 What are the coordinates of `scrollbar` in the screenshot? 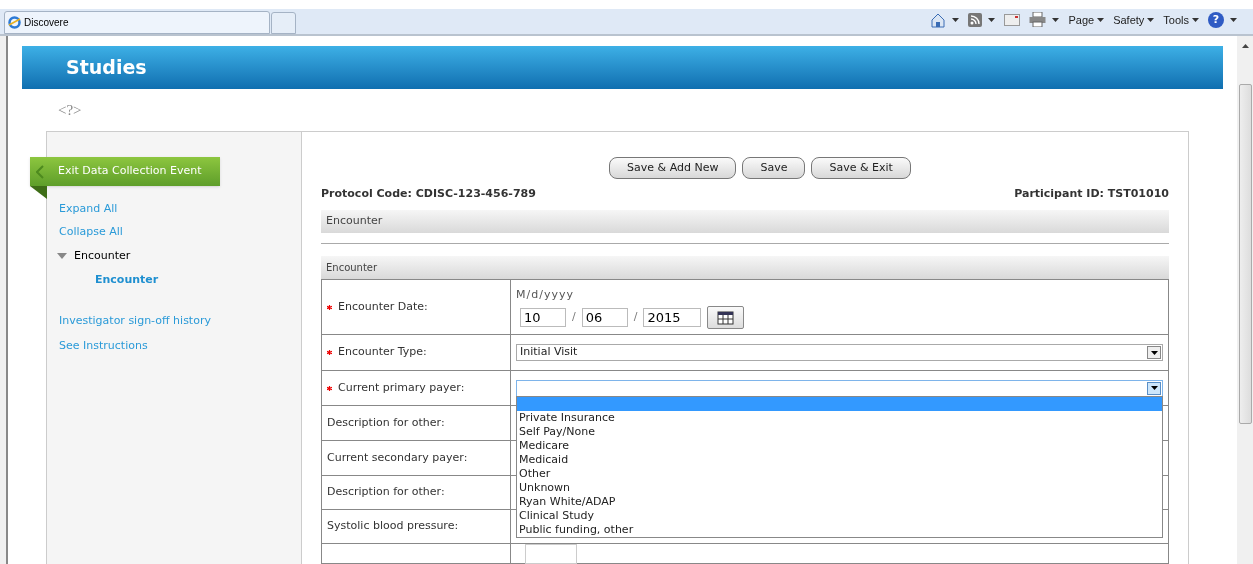 It's located at (1245, 300).